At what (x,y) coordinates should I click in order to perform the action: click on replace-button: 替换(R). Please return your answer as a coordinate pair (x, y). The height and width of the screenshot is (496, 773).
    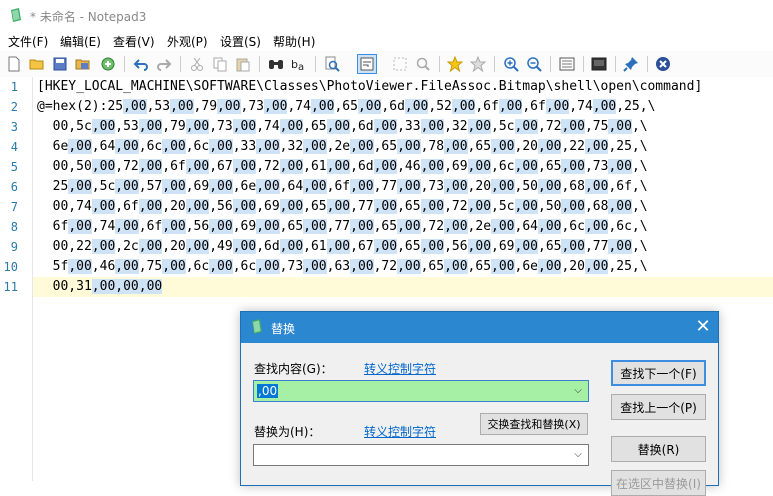
    Looking at the image, I should click on (658, 449).